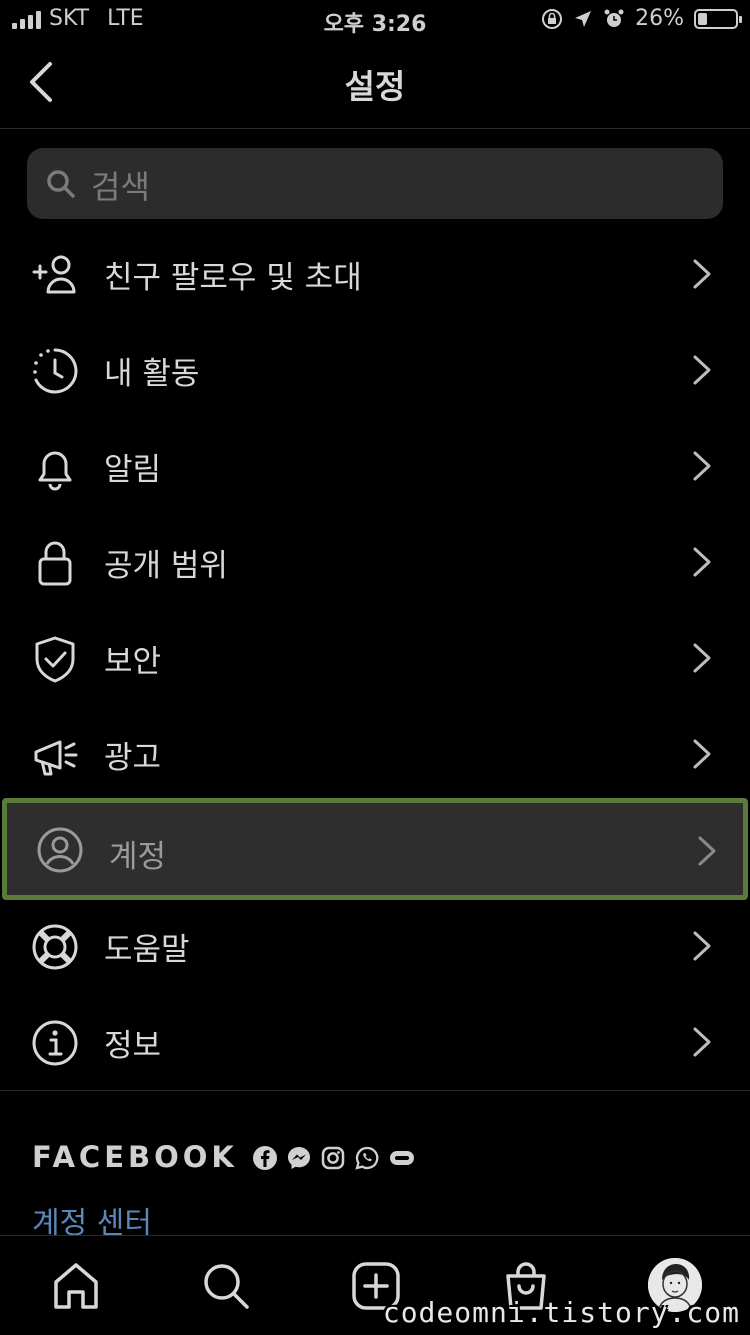  What do you see at coordinates (133, 470) in the screenshot?
I see `menu-label: 알림` at bounding box center [133, 470].